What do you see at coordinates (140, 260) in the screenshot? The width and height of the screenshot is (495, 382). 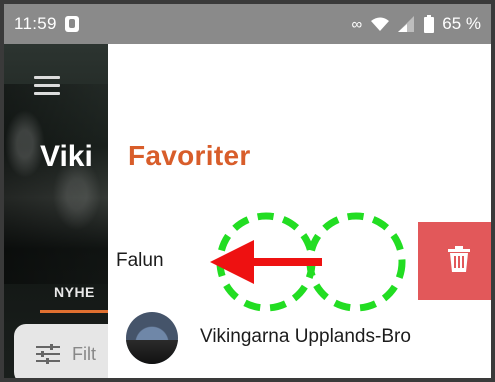 I see `favorite-label: Falun` at bounding box center [140, 260].